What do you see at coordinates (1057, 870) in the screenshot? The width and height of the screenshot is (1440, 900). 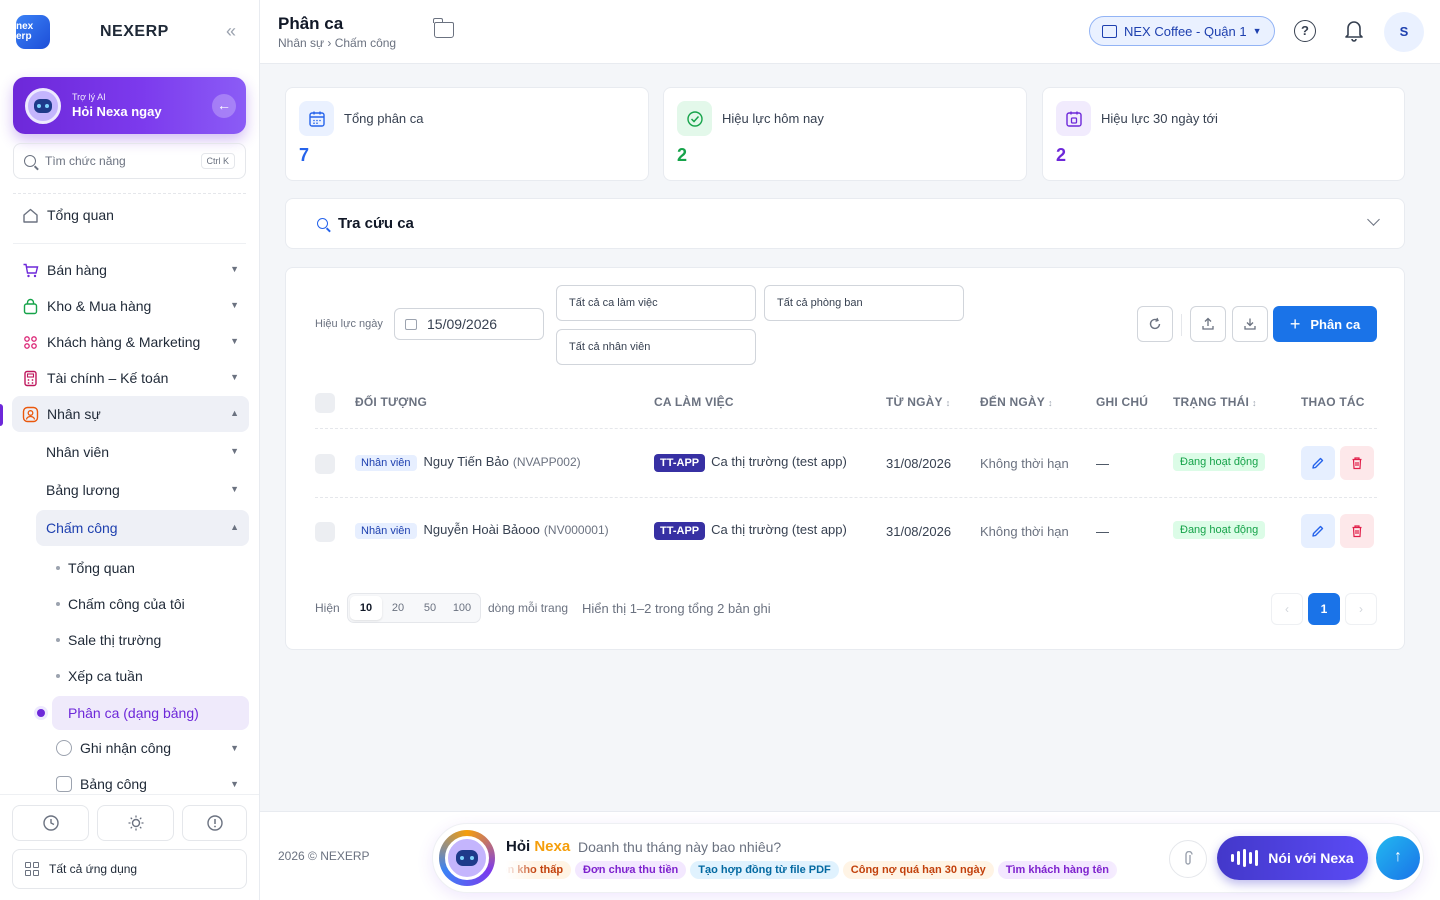 I see `suggestion-chip: Tìm khách hàng tên` at bounding box center [1057, 870].